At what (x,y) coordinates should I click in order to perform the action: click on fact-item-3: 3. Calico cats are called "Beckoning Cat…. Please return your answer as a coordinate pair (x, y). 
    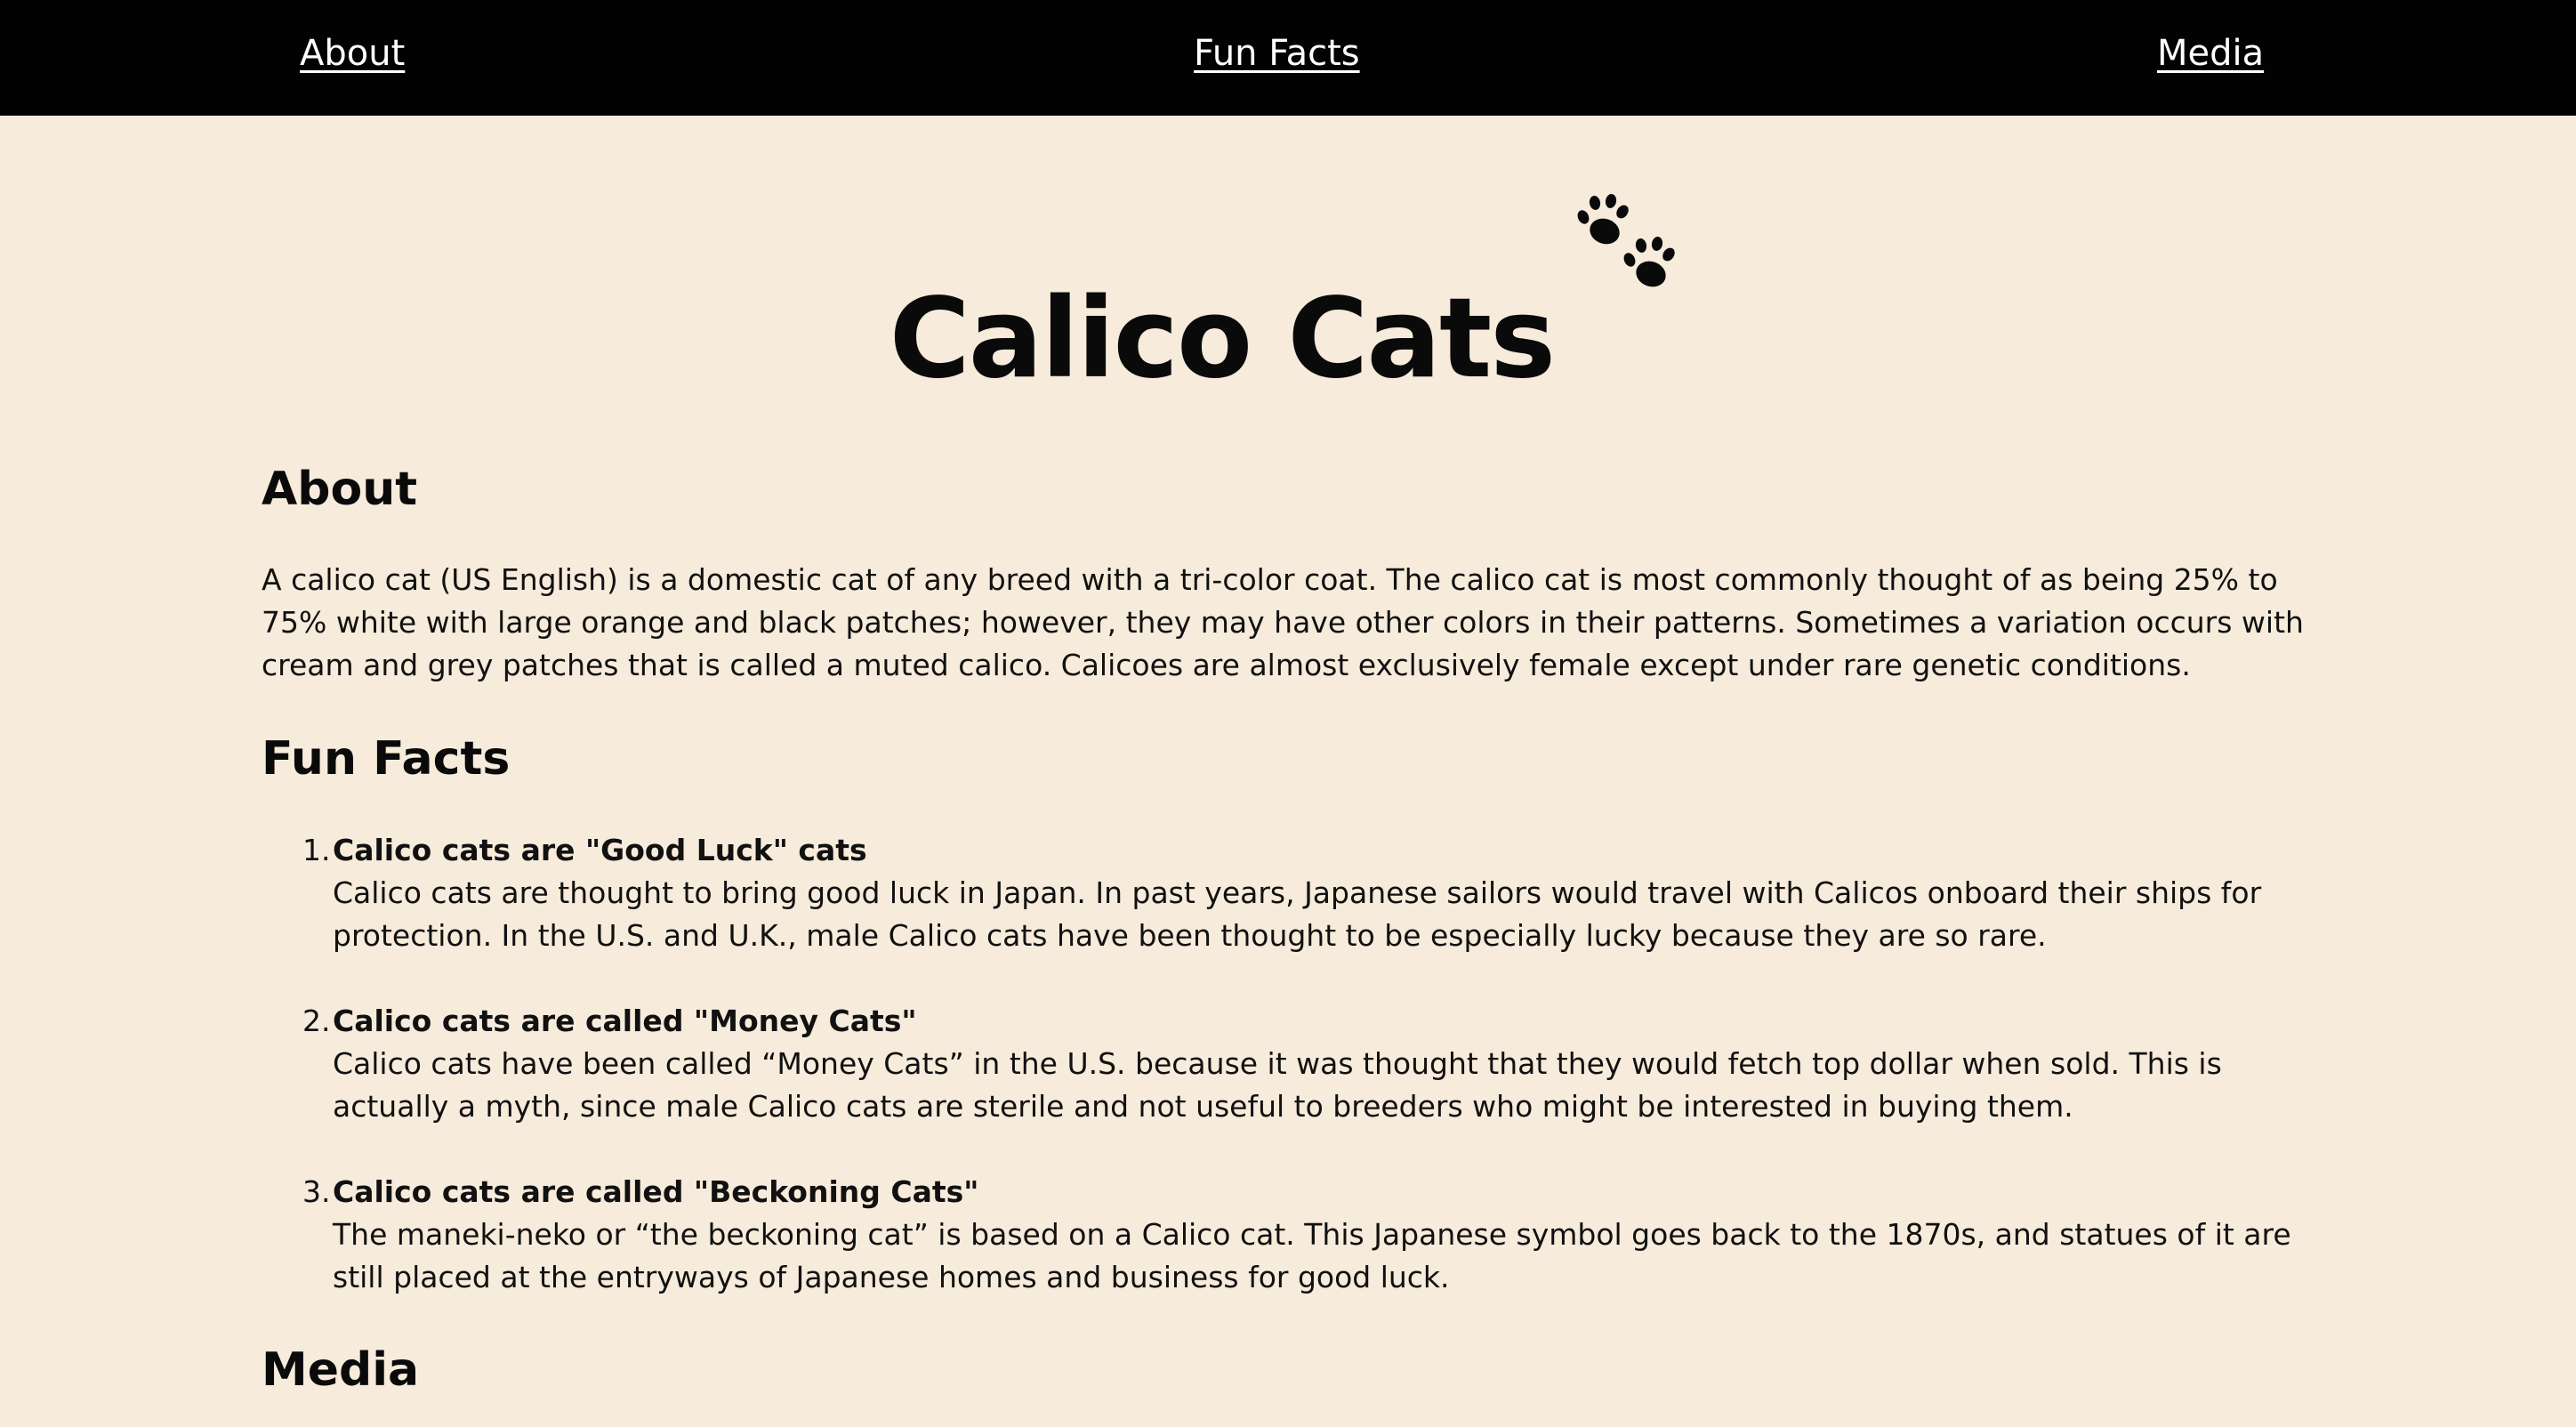
    Looking at the image, I should click on (1298, 1235).